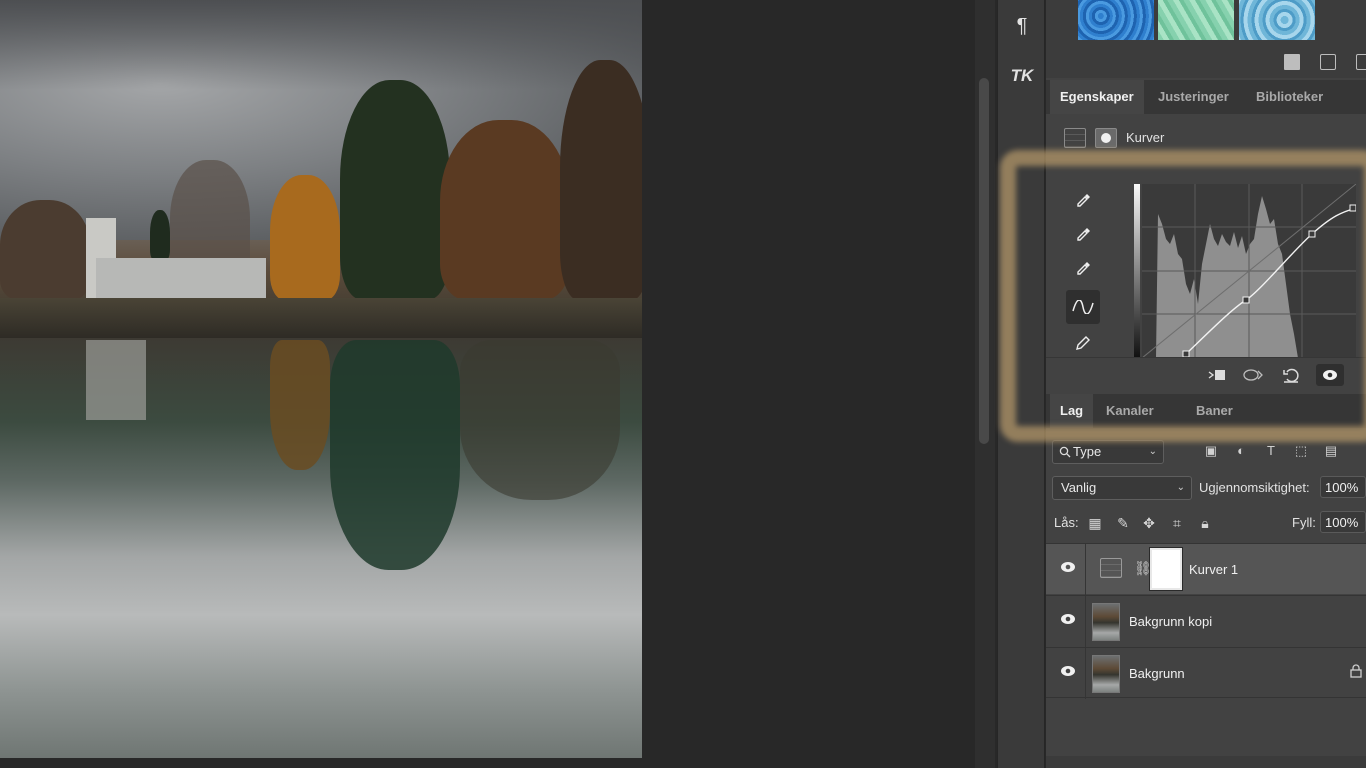 This screenshot has width=1366, height=768. I want to click on lock-transparency-icon: ▦, so click(1095, 523).